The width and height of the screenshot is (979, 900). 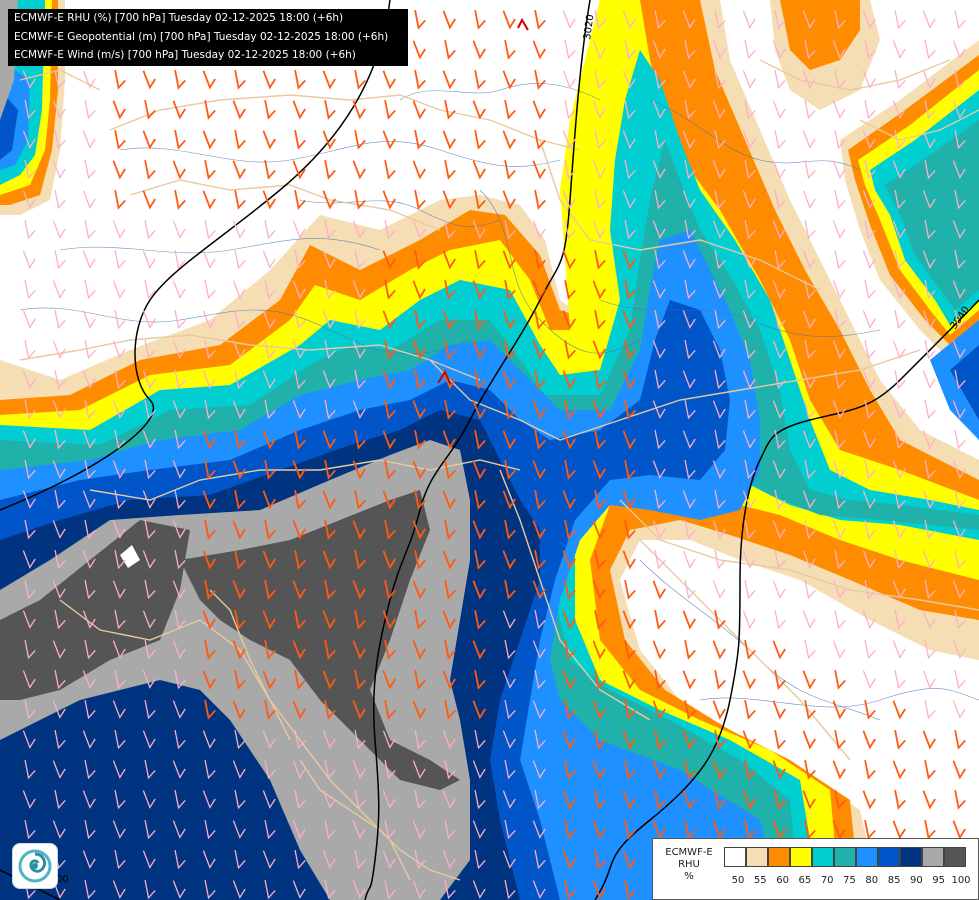 I want to click on legend-level-label: 100, so click(x=961, y=880).